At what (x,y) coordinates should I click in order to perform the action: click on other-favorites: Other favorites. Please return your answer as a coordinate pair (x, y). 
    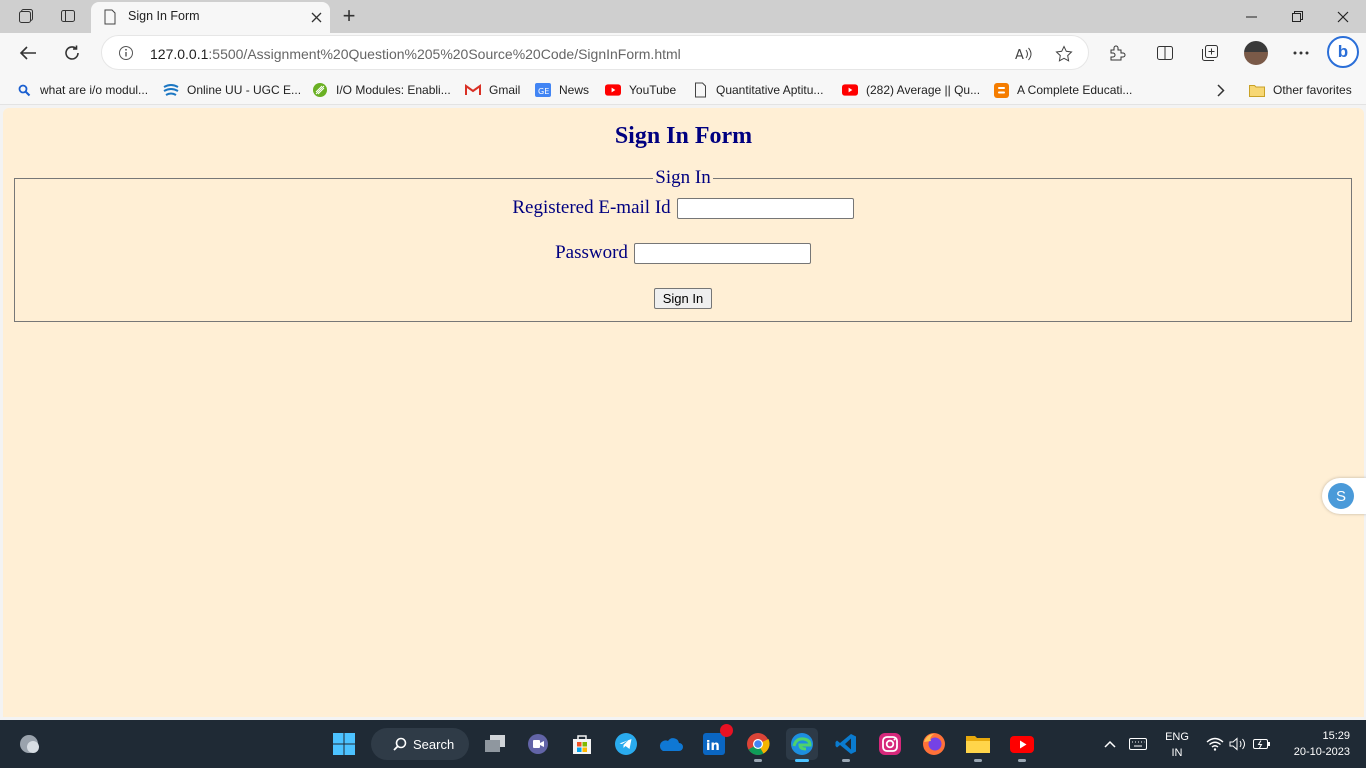
    Looking at the image, I should click on (1300, 90).